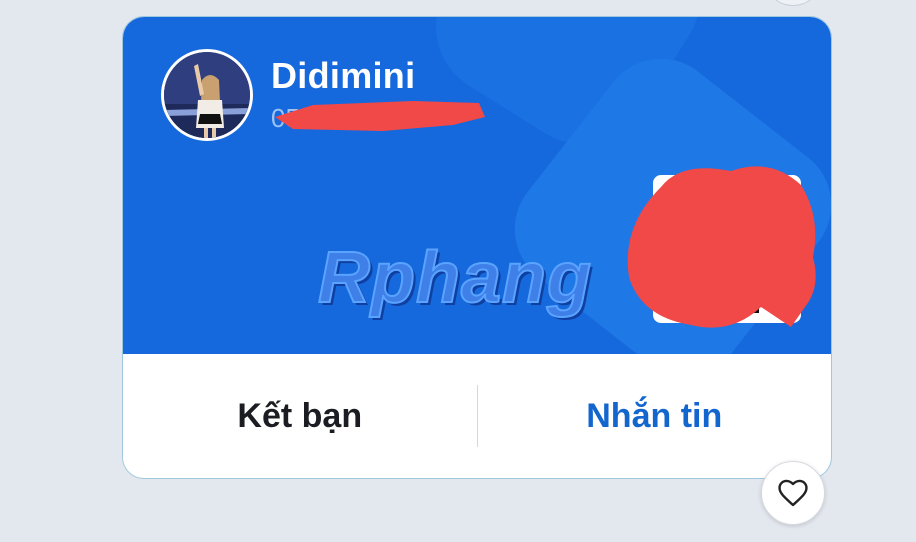  I want to click on profile-name: Didimini, so click(343, 75).